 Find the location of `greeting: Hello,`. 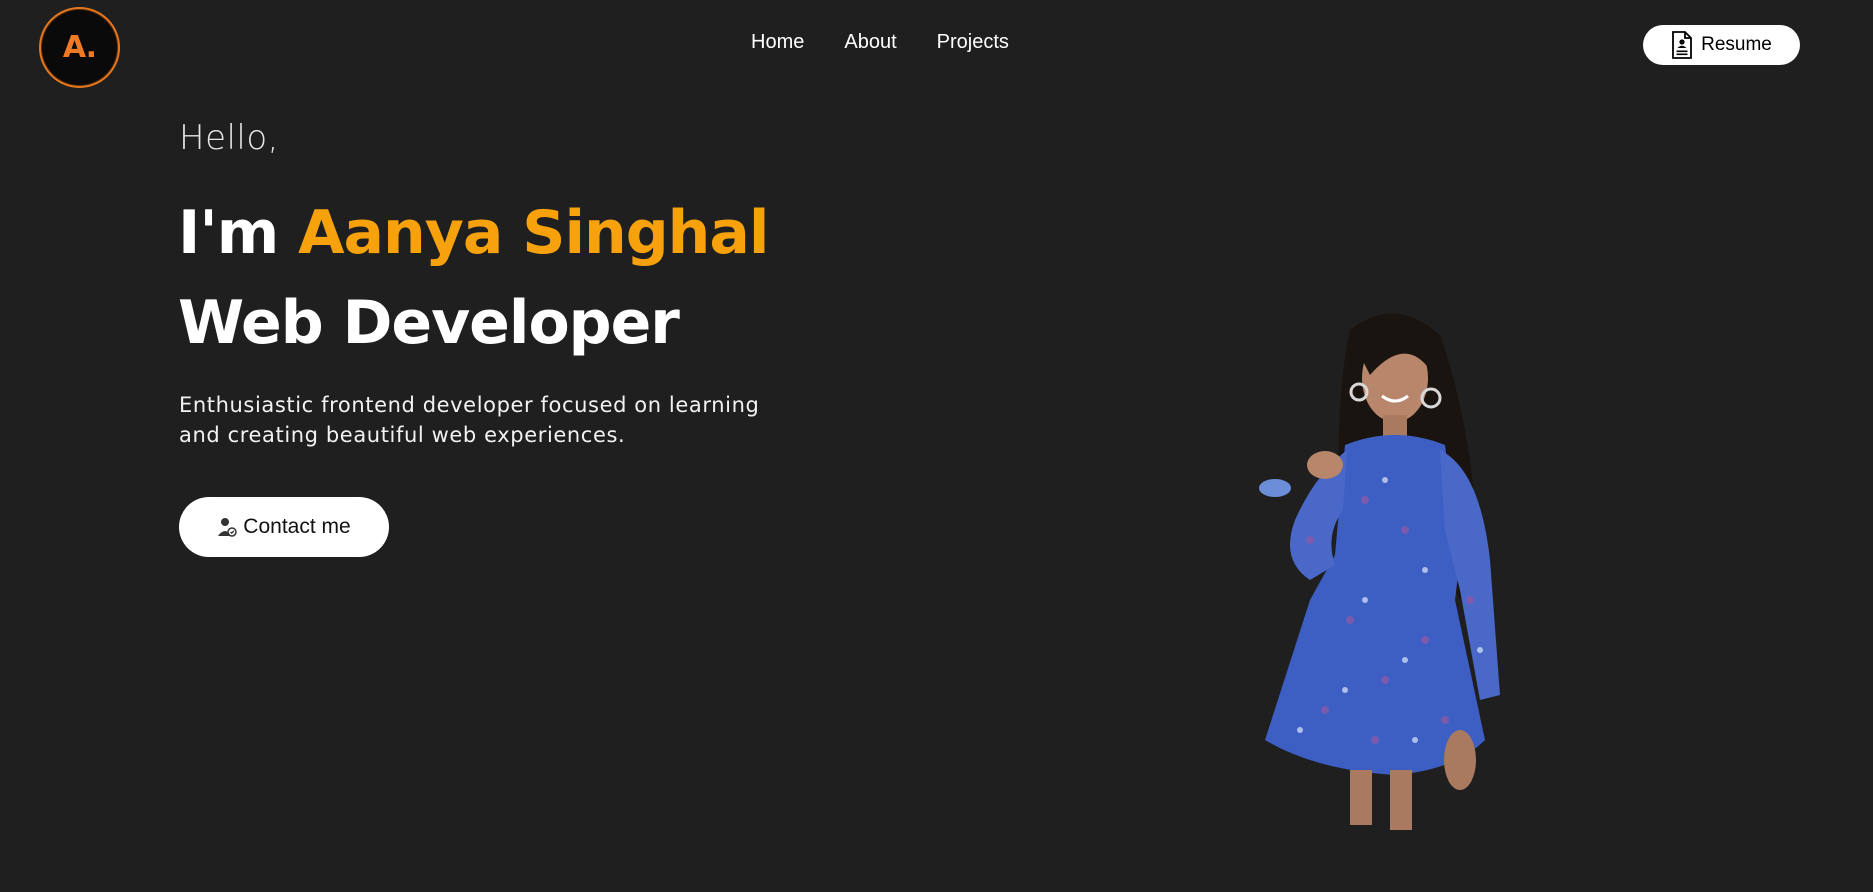

greeting: Hello, is located at coordinates (229, 138).